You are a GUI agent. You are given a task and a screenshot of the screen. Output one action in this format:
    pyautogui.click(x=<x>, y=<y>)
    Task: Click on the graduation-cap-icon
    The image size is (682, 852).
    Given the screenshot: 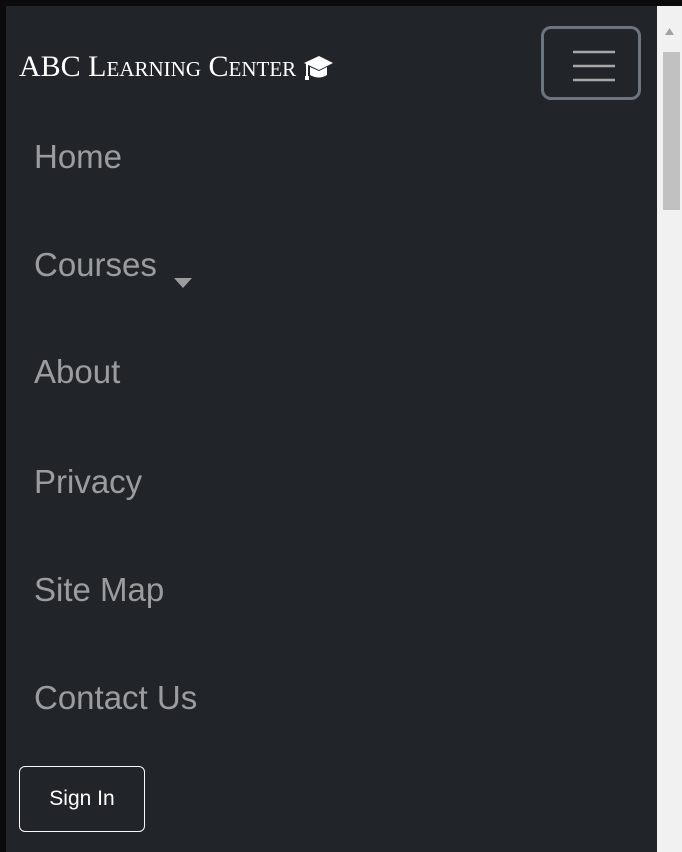 What is the action you would take?
    pyautogui.click(x=318, y=67)
    